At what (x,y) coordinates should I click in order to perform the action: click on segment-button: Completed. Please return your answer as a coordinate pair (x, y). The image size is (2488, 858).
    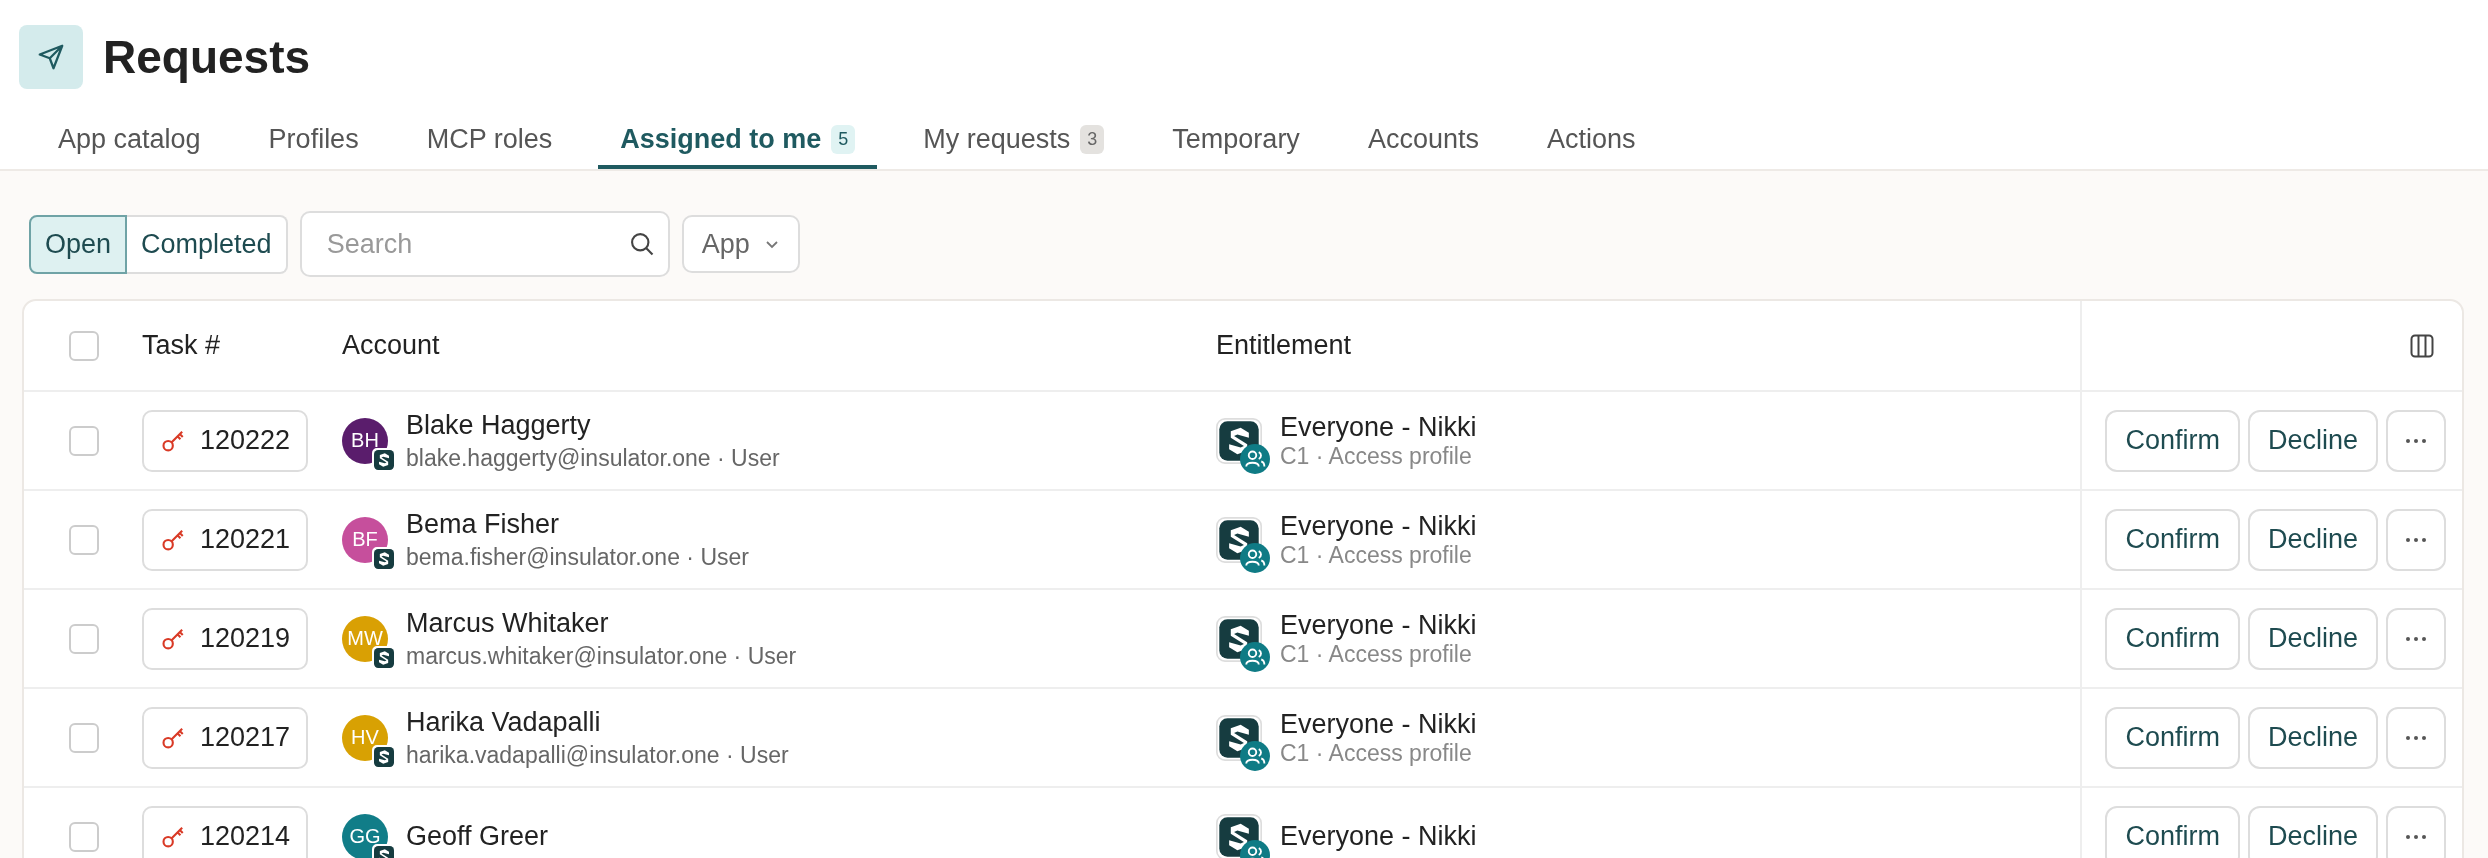
    Looking at the image, I should click on (207, 244).